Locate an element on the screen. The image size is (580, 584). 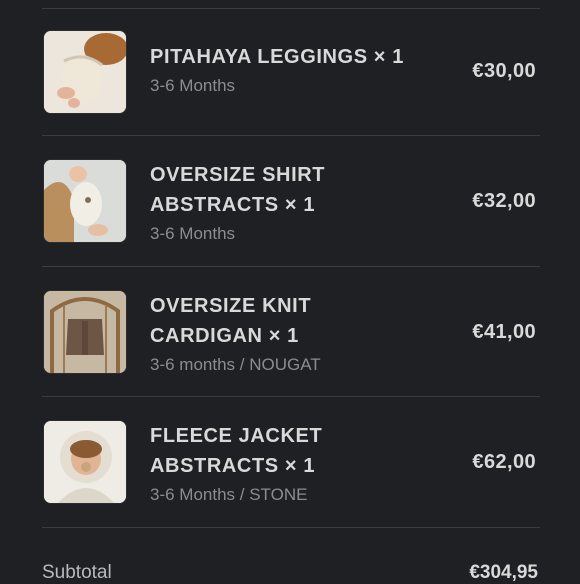
item-name: OVERSIZE KNIT is located at coordinates (231, 306).